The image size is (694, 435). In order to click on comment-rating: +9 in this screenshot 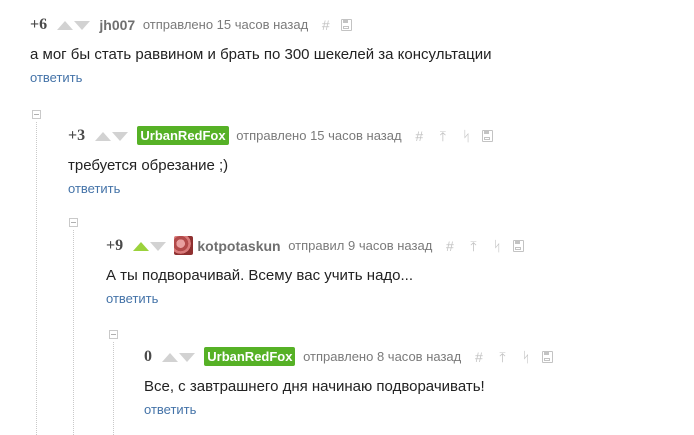, I will do `click(115, 245)`.